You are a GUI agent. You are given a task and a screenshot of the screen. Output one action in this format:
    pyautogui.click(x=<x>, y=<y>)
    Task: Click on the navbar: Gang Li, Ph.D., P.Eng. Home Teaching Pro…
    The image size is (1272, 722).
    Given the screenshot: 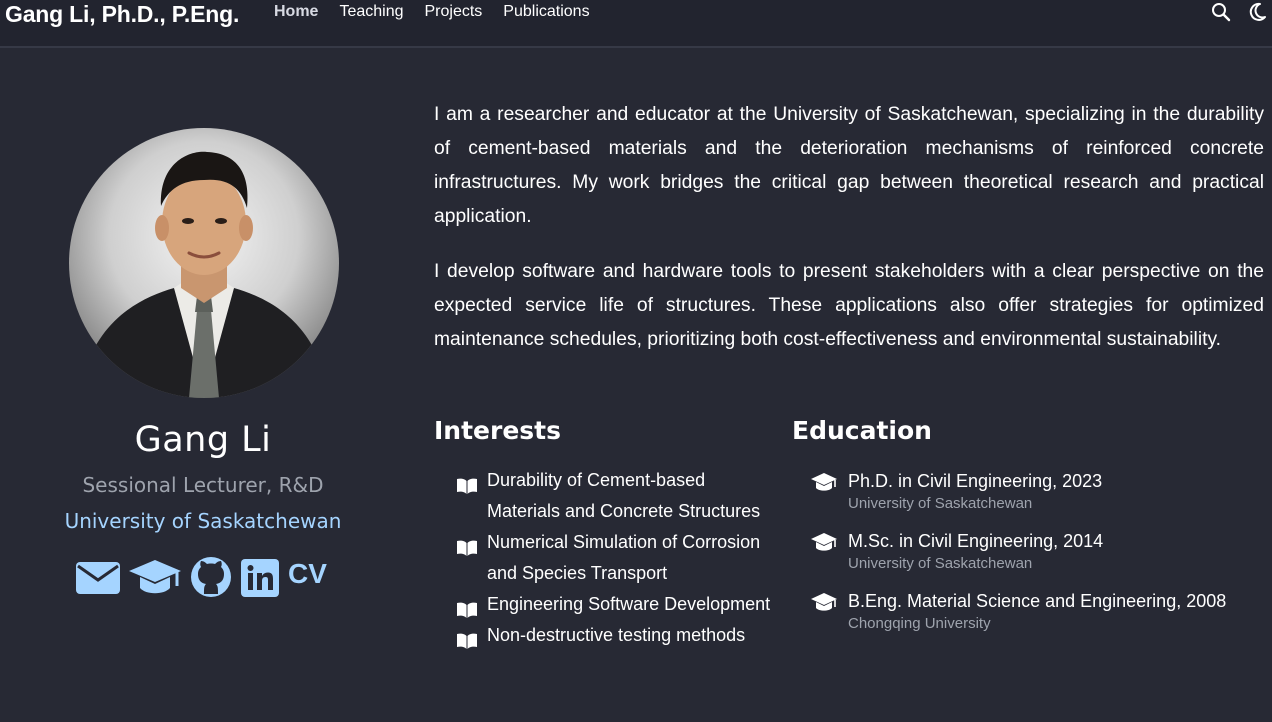 What is the action you would take?
    pyautogui.click(x=636, y=24)
    